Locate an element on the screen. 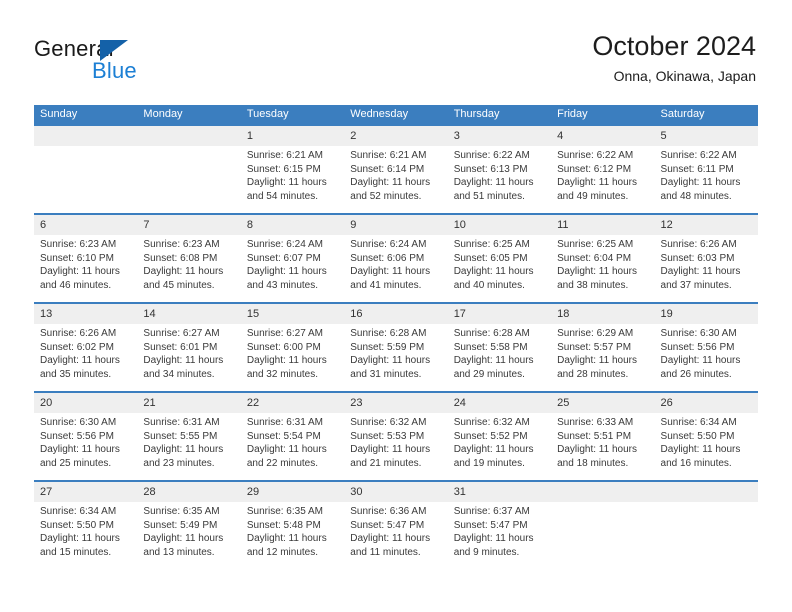 The width and height of the screenshot is (792, 612). day-number: 3 is located at coordinates (456, 136).